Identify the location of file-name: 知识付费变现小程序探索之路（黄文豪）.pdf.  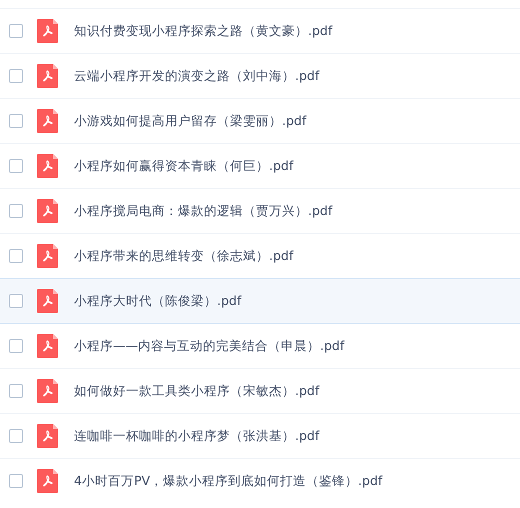
(203, 31).